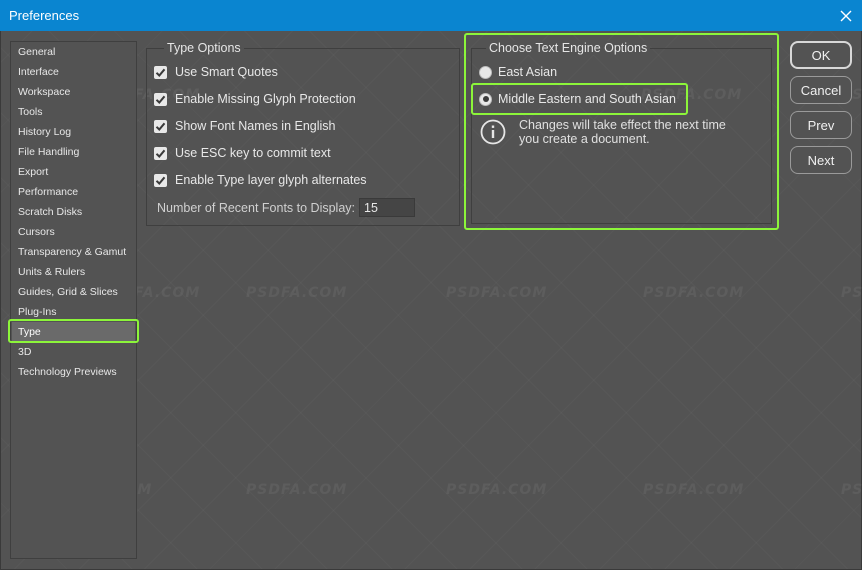 This screenshot has width=862, height=570. What do you see at coordinates (73, 372) in the screenshot?
I see `sidebar-item-technology-previews: Technology Previews` at bounding box center [73, 372].